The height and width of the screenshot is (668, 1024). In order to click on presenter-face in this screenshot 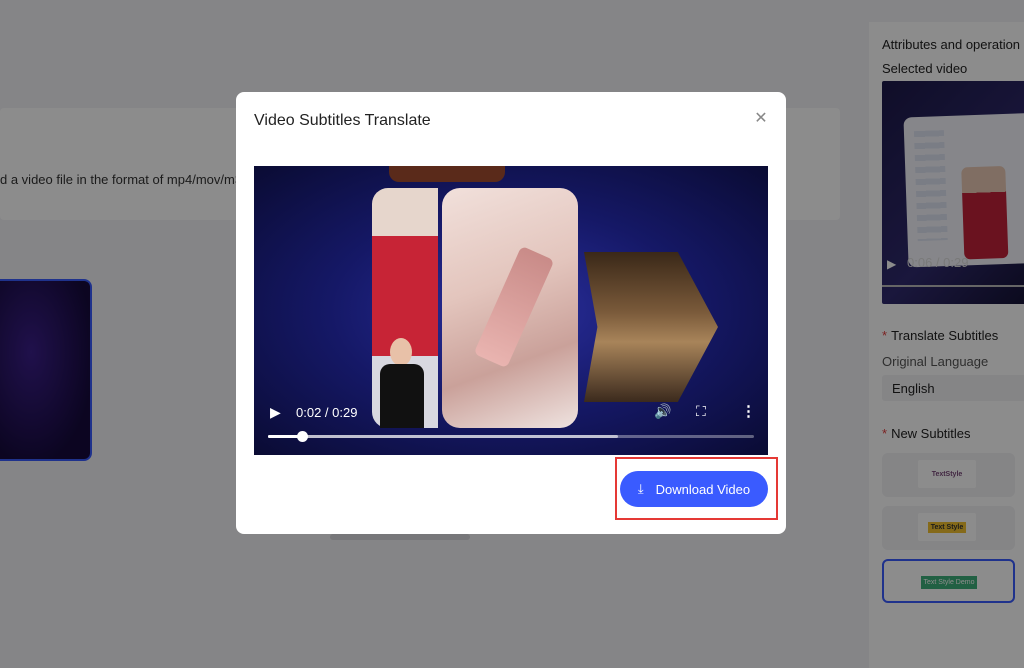, I will do `click(401, 352)`.